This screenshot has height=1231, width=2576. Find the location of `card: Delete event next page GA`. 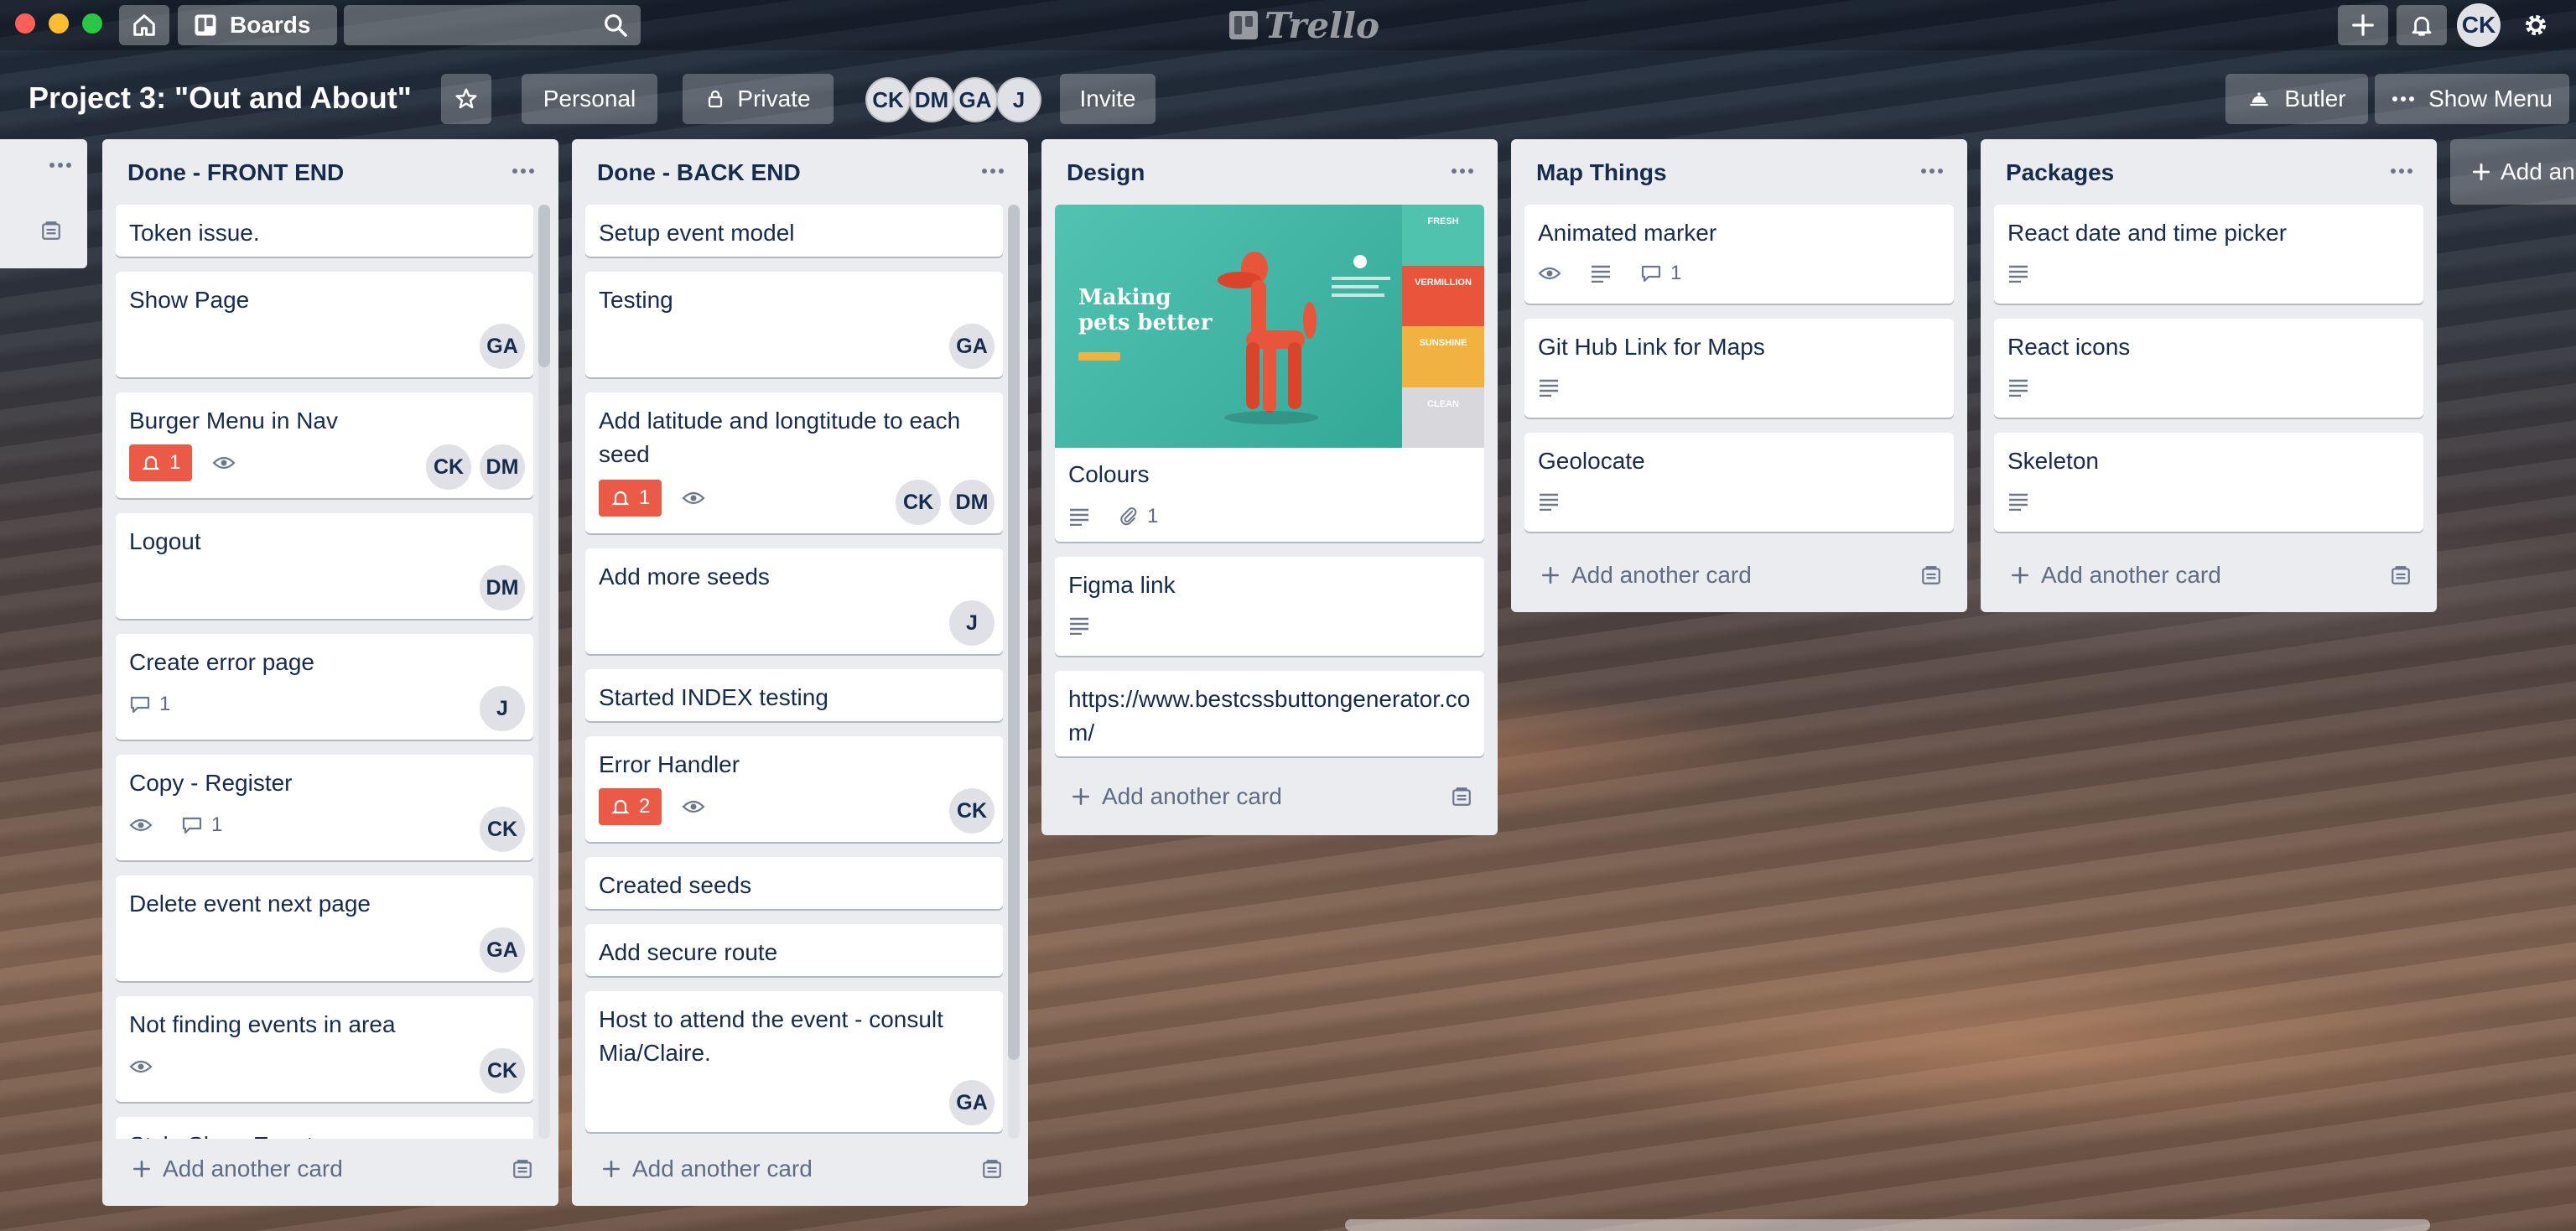

card: Delete event next page GA is located at coordinates (324, 928).